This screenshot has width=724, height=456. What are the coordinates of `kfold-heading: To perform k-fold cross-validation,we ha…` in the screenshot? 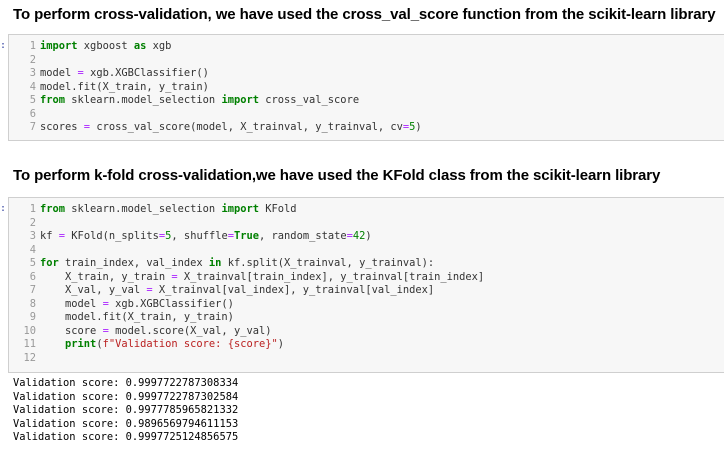 It's located at (337, 175).